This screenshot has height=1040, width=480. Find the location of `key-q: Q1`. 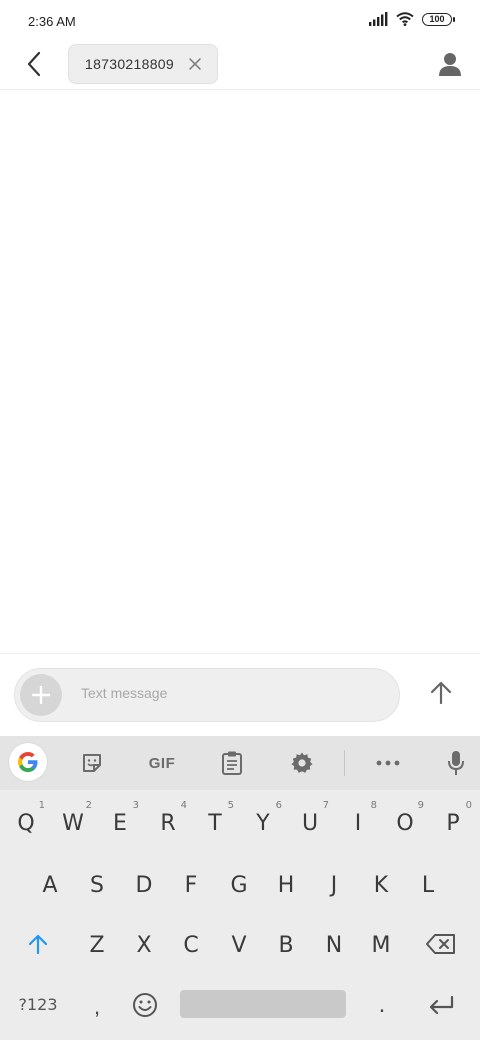

key-q: Q1 is located at coordinates (26, 823).